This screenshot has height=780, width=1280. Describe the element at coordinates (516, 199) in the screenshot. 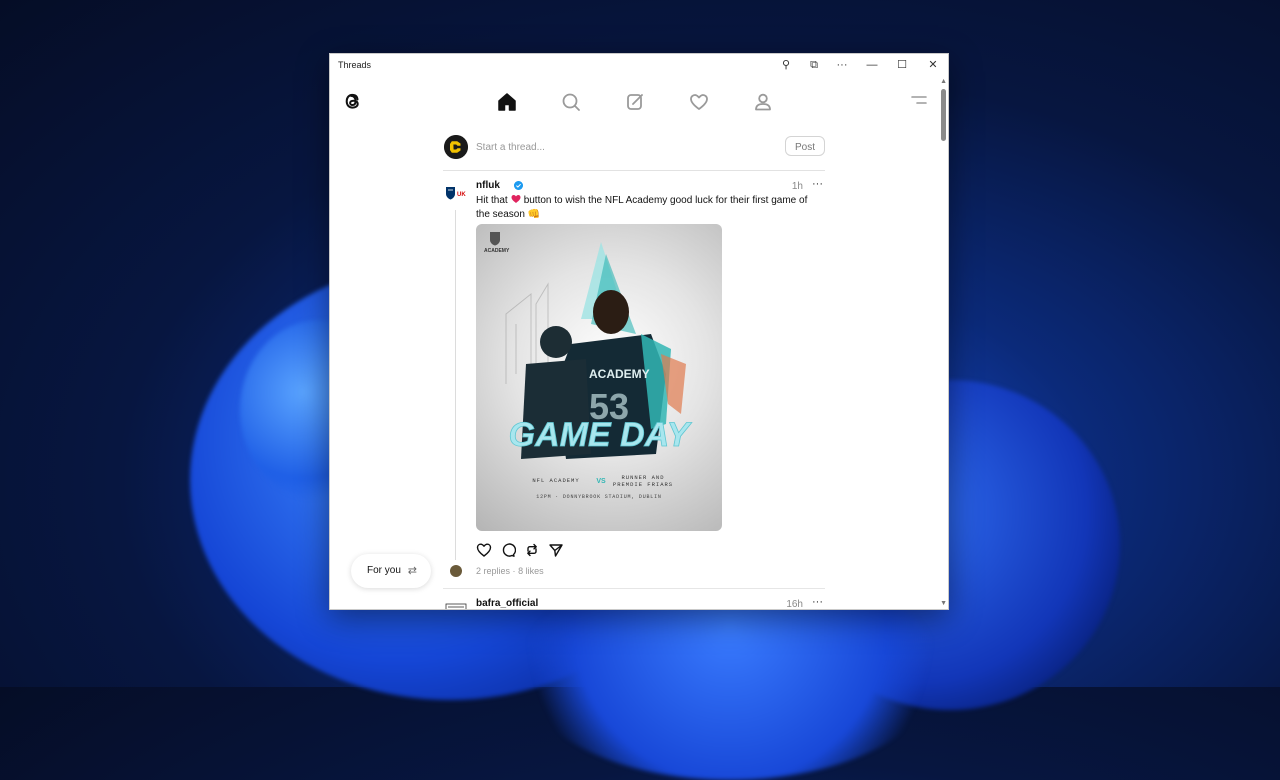

I see `heart-emoji-icon` at that location.